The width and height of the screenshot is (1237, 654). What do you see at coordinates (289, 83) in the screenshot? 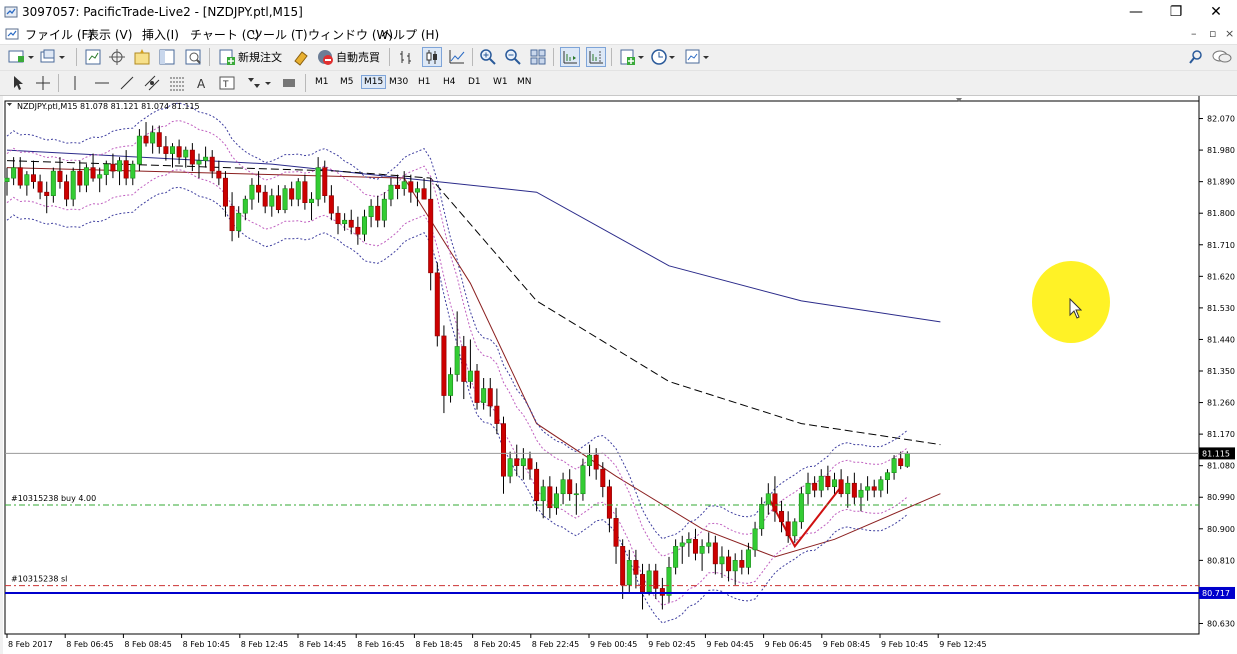
I see `shapes-tool` at bounding box center [289, 83].